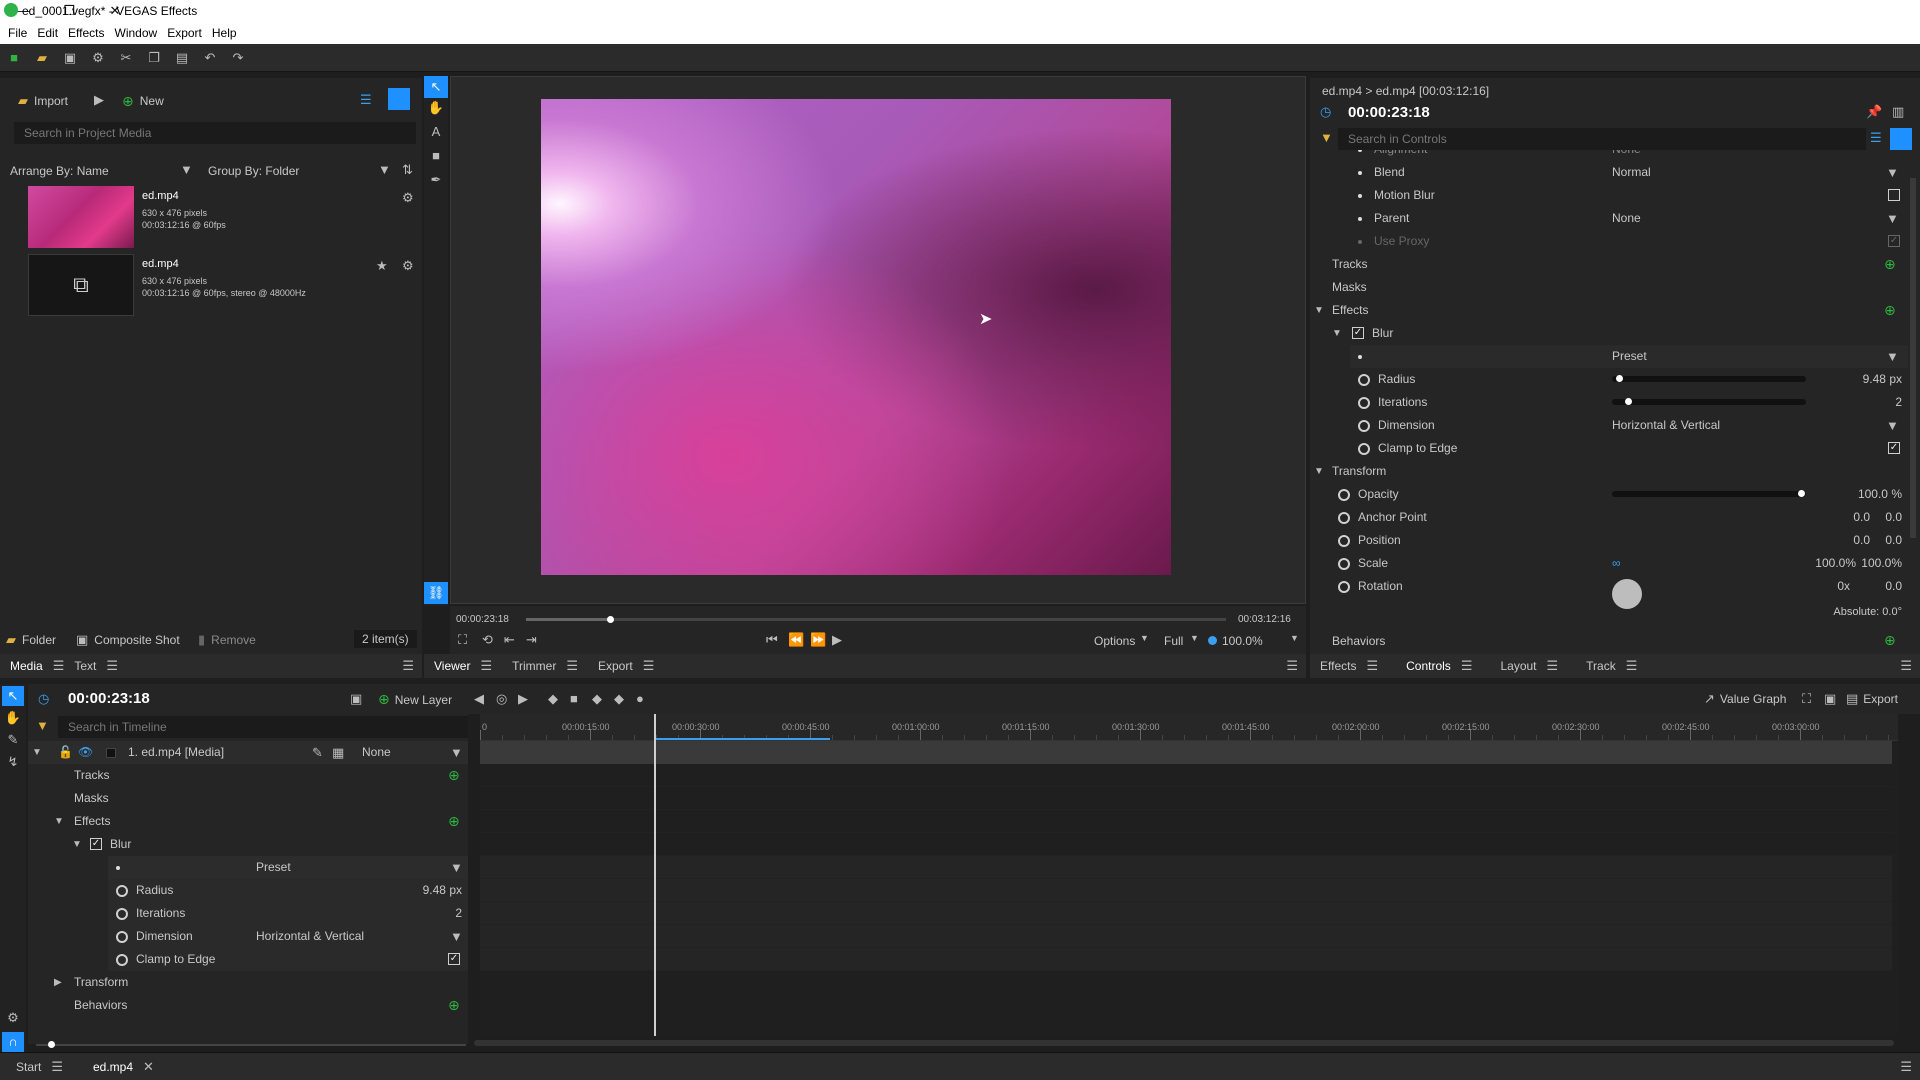 This screenshot has height=1080, width=1920. What do you see at coordinates (317, 752) in the screenshot?
I see `pencil-icon: ✎` at bounding box center [317, 752].